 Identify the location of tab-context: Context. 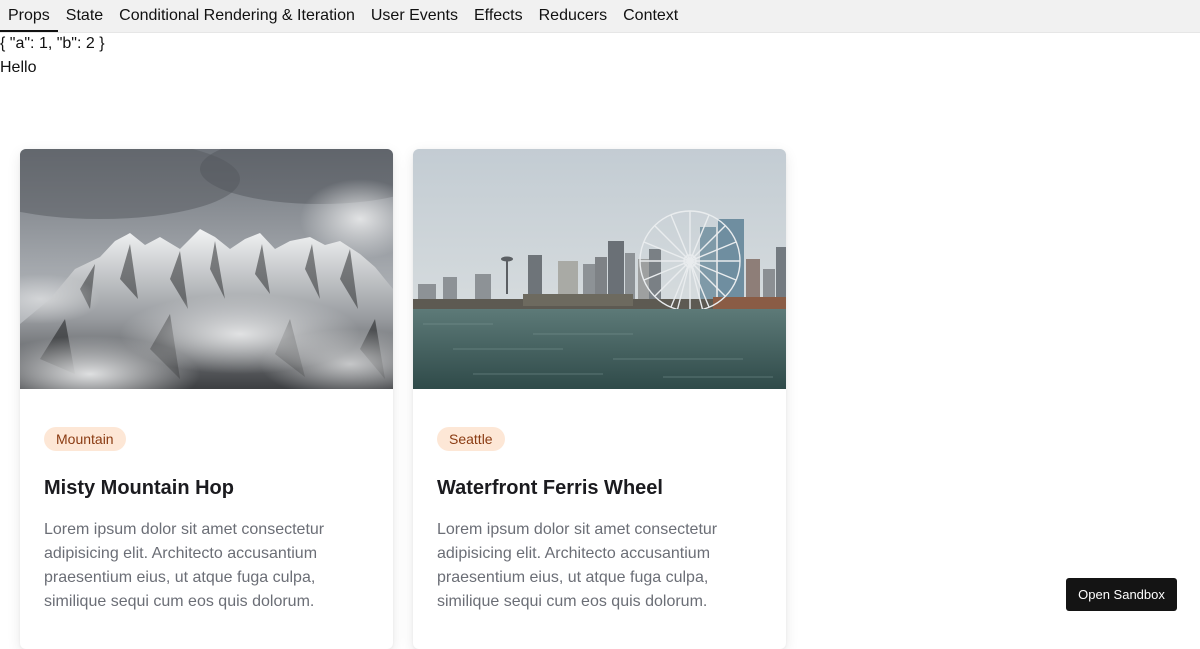
(650, 15).